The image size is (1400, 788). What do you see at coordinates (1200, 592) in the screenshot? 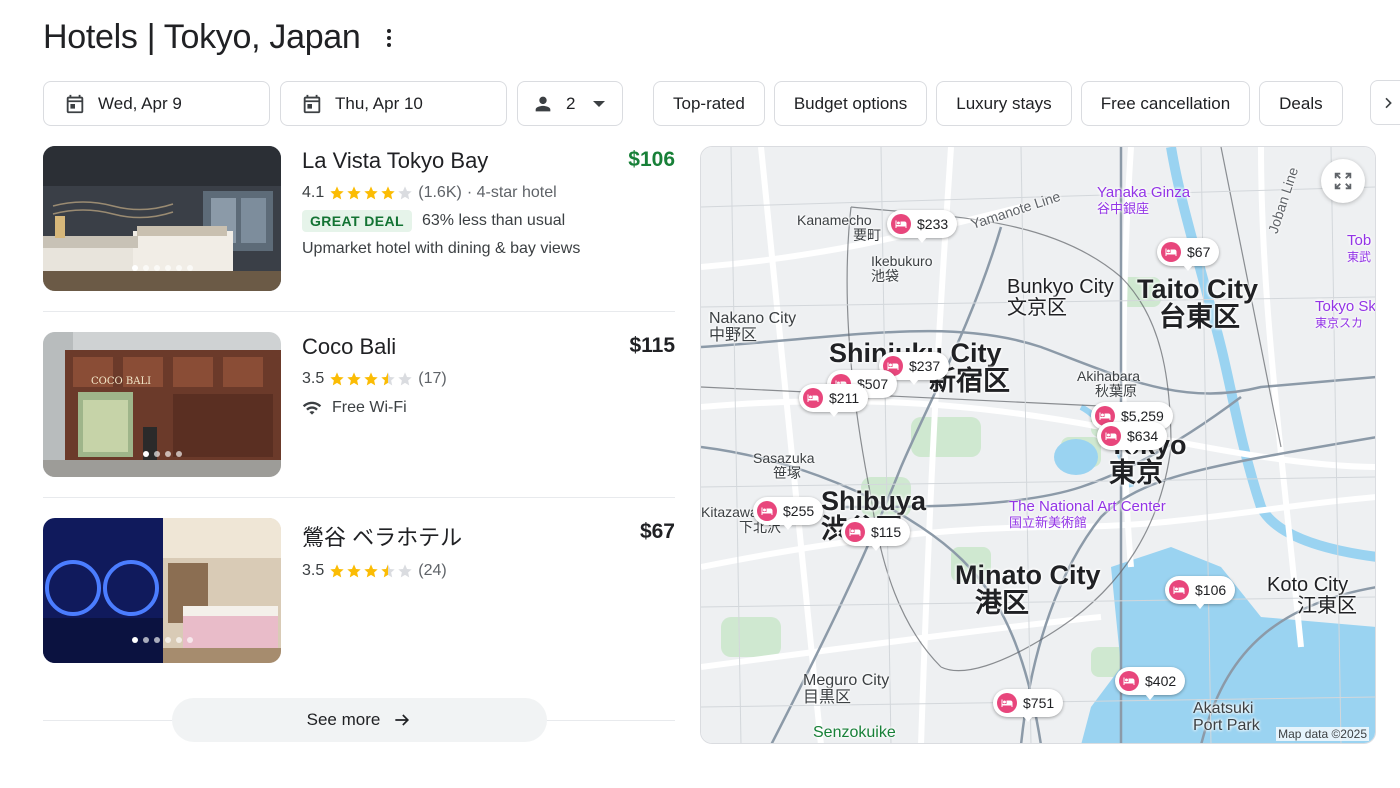
I see `map-price-pin: $106` at bounding box center [1200, 592].